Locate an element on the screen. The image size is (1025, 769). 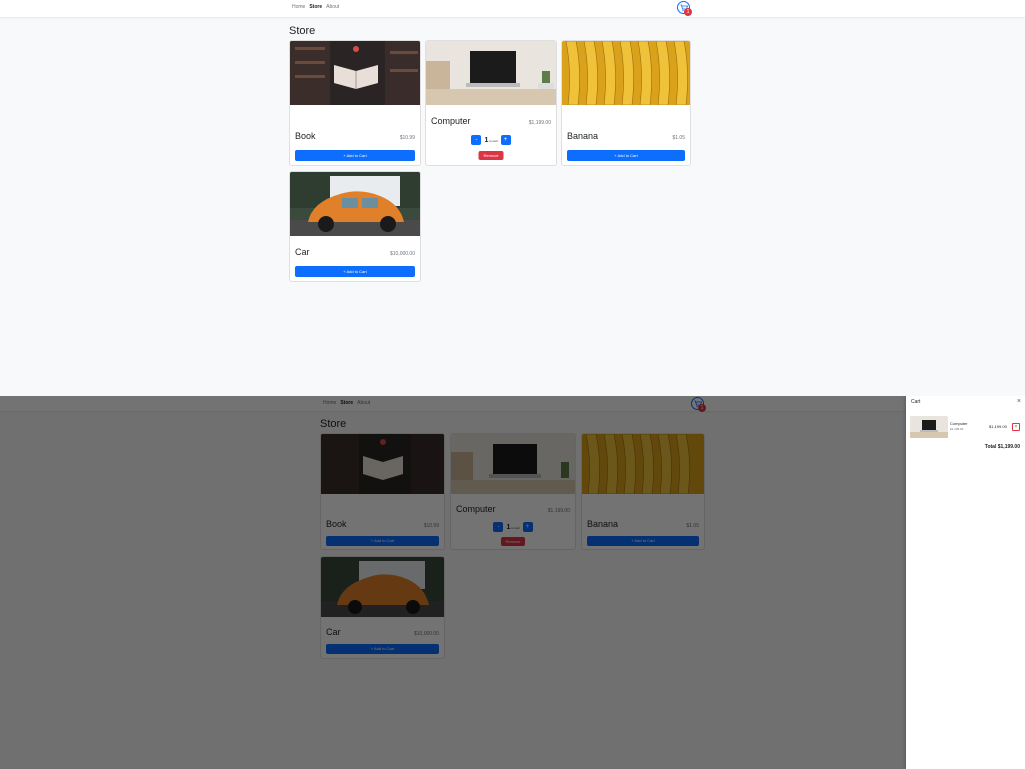
cart-count-badge: 1 is located at coordinates (688, 12).